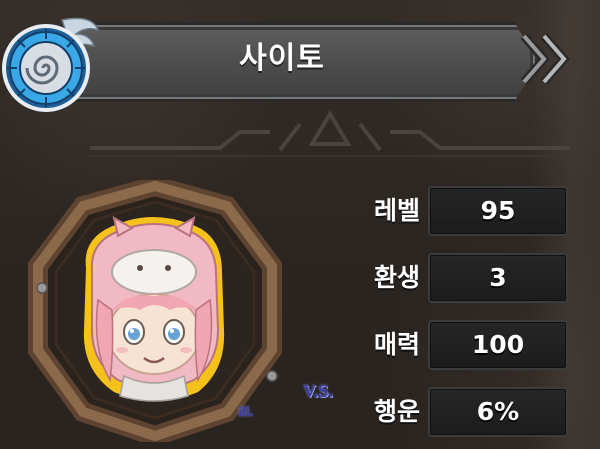  What do you see at coordinates (396, 411) in the screenshot?
I see `stat-label-luck: 행운` at bounding box center [396, 411].